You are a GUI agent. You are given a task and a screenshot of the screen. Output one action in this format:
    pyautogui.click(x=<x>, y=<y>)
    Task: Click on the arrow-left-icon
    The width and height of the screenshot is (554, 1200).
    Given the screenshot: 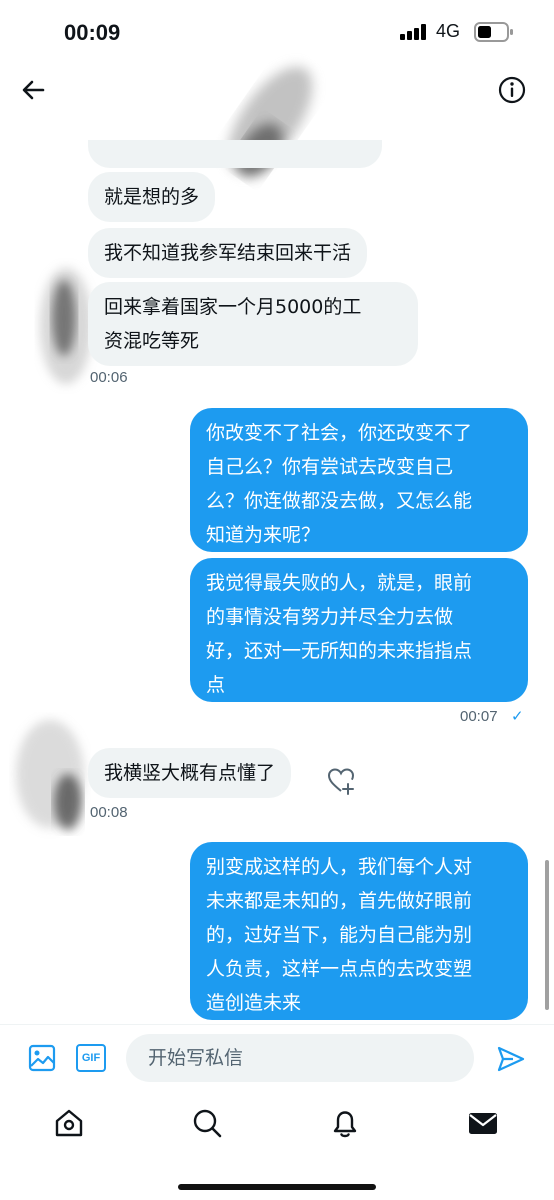 What is the action you would take?
    pyautogui.click(x=33, y=90)
    